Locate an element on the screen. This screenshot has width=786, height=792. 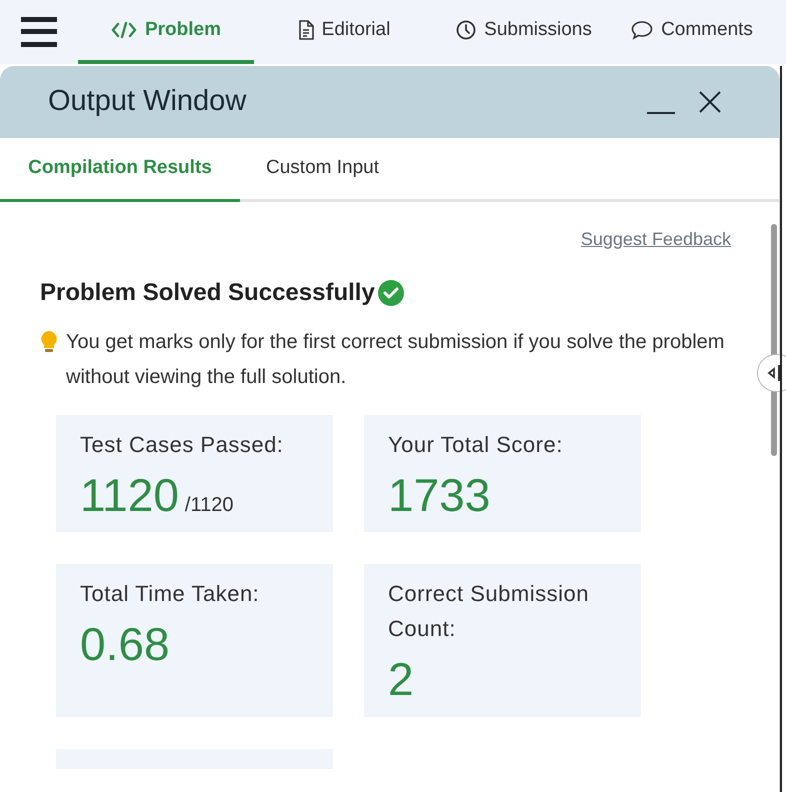
stat-label: Test Cases Passed: is located at coordinates (182, 445).